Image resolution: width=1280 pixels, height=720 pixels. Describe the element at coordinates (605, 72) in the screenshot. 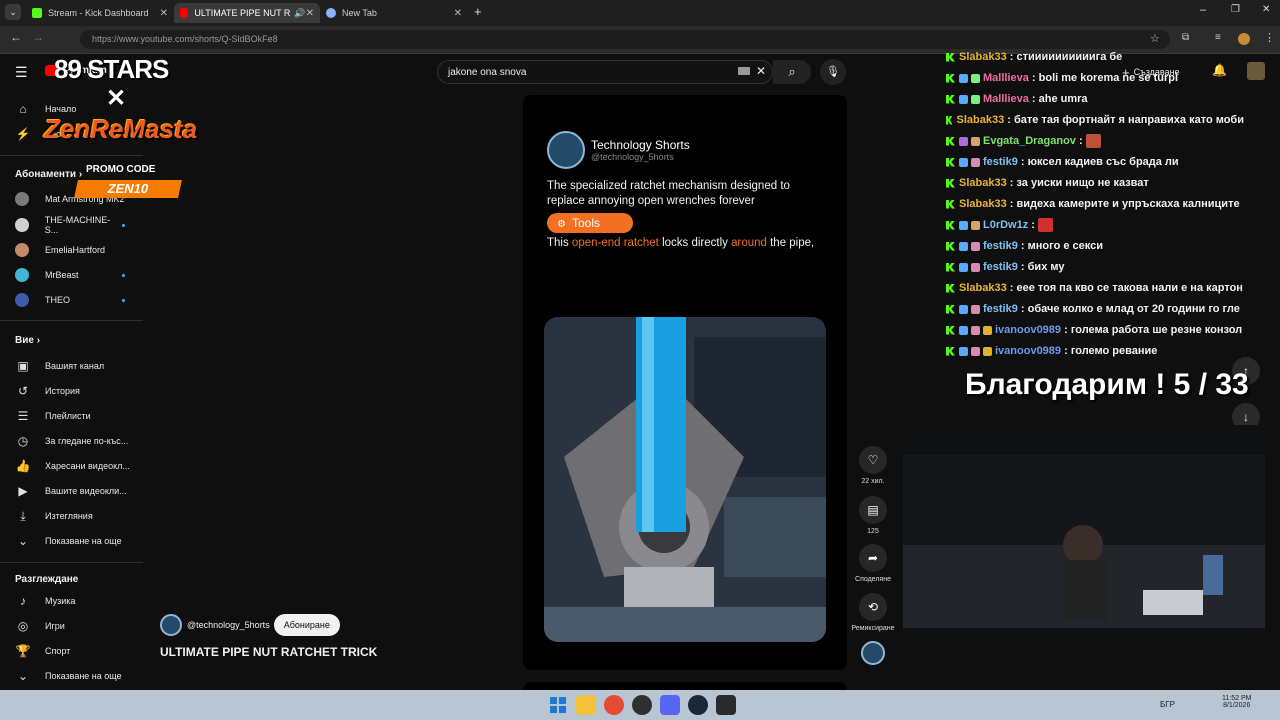

I see `search-input: jakone ona snova` at that location.